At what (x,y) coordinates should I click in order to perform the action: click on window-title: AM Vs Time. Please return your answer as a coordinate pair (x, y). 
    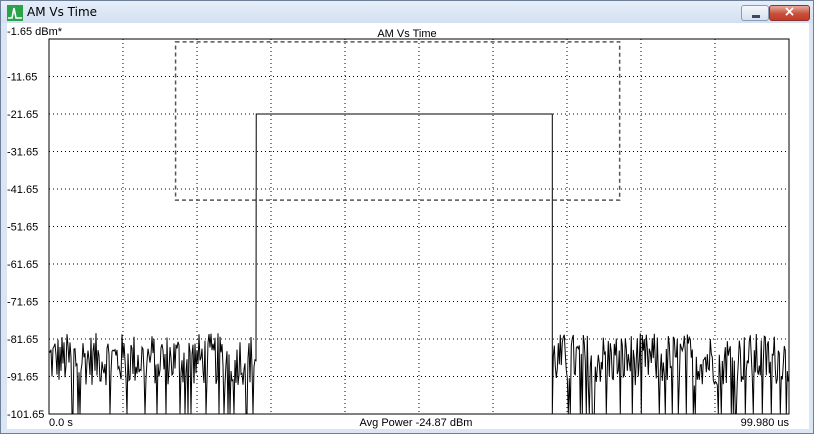
    Looking at the image, I should click on (62, 12).